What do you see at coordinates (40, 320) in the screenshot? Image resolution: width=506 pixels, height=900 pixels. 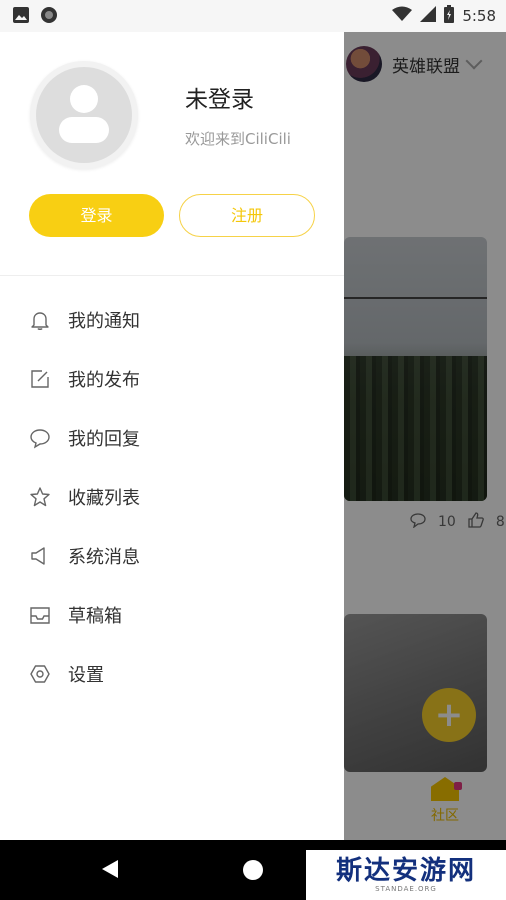 I see `bell-icon` at bounding box center [40, 320].